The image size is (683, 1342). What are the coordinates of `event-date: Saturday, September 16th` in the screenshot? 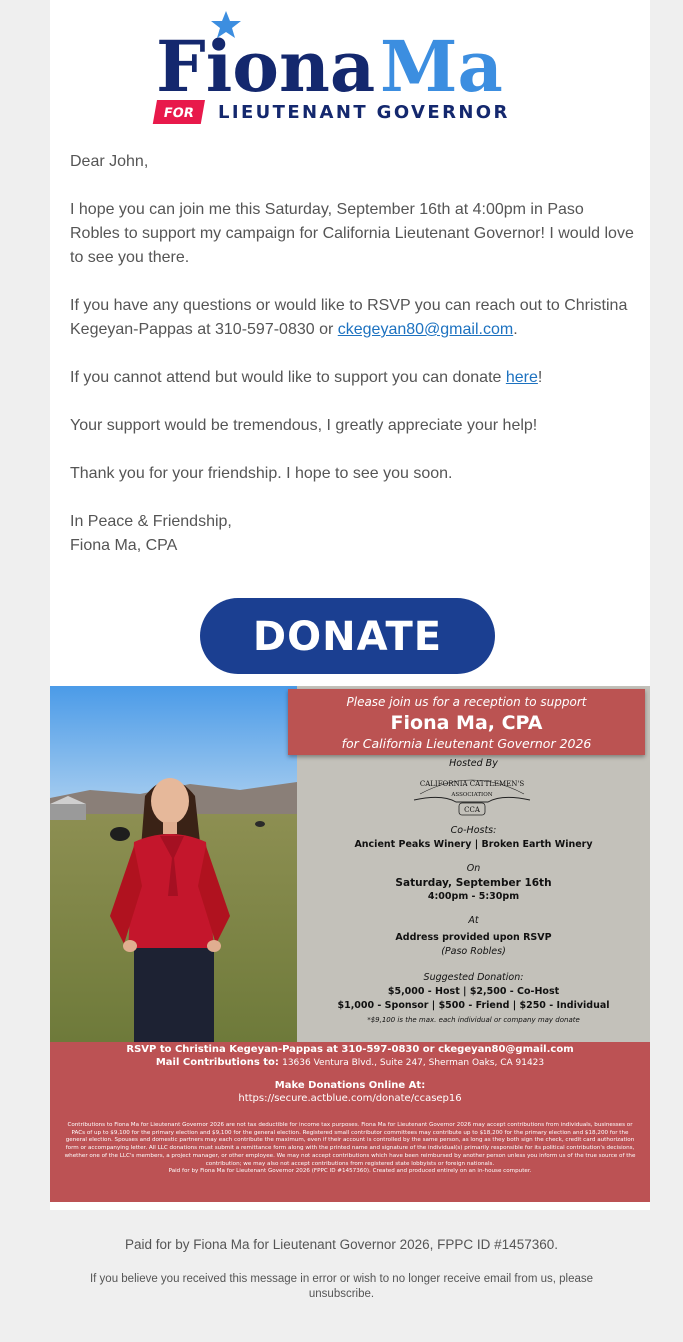 It's located at (473, 883).